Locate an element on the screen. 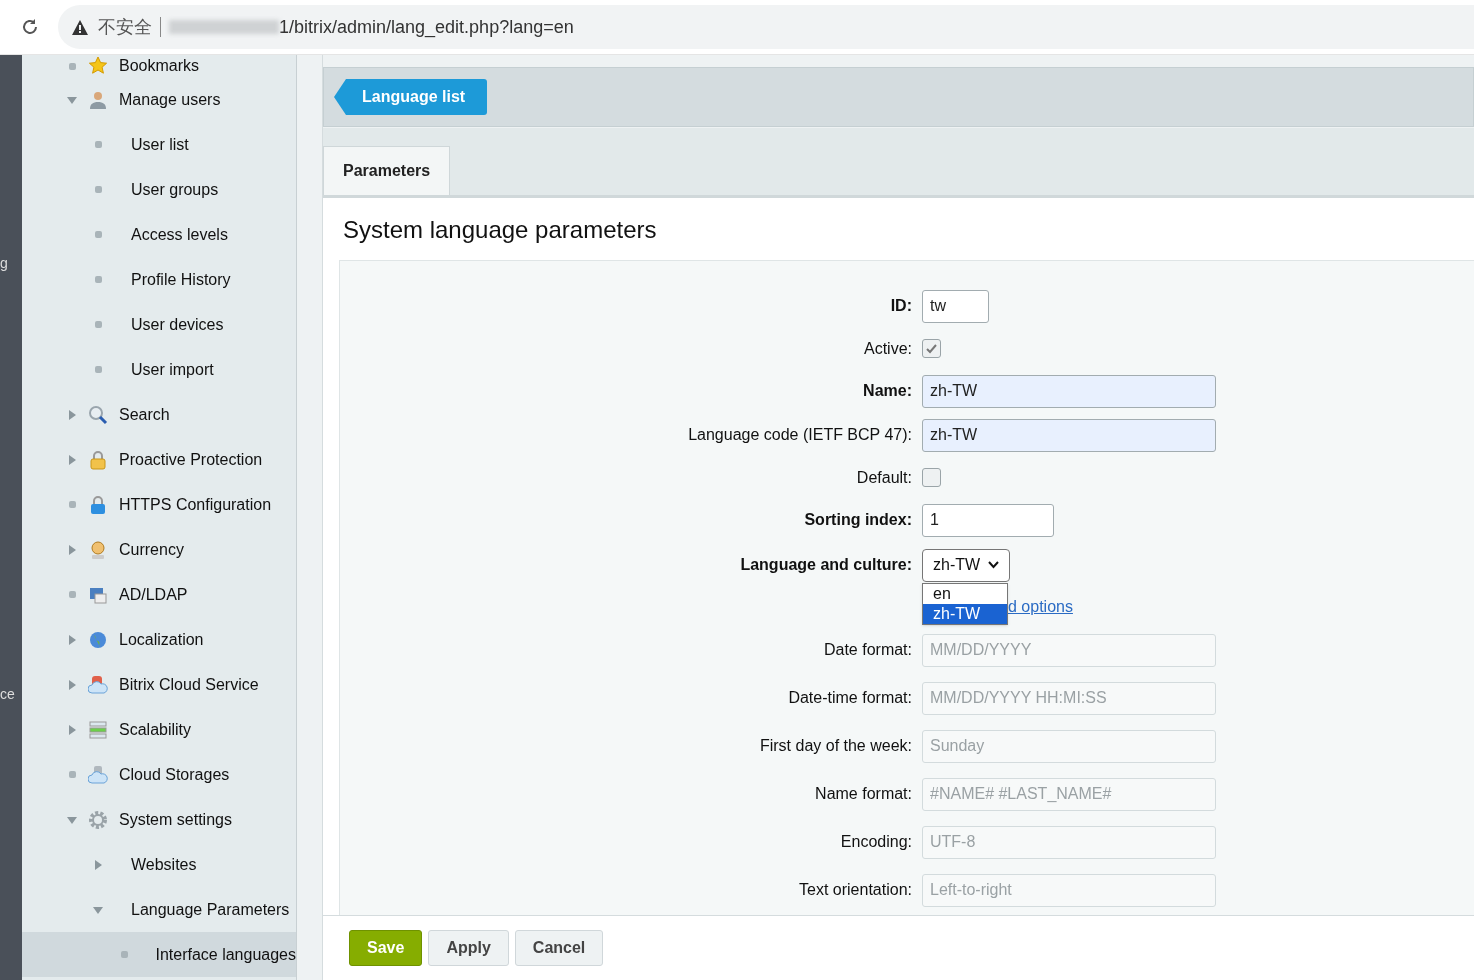 Image resolution: width=1474 pixels, height=980 pixels. tab: Parameters is located at coordinates (387, 170).